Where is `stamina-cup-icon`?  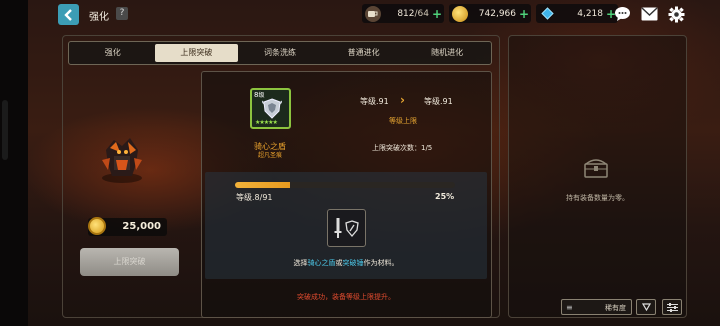 stamina-cup-icon is located at coordinates (373, 13).